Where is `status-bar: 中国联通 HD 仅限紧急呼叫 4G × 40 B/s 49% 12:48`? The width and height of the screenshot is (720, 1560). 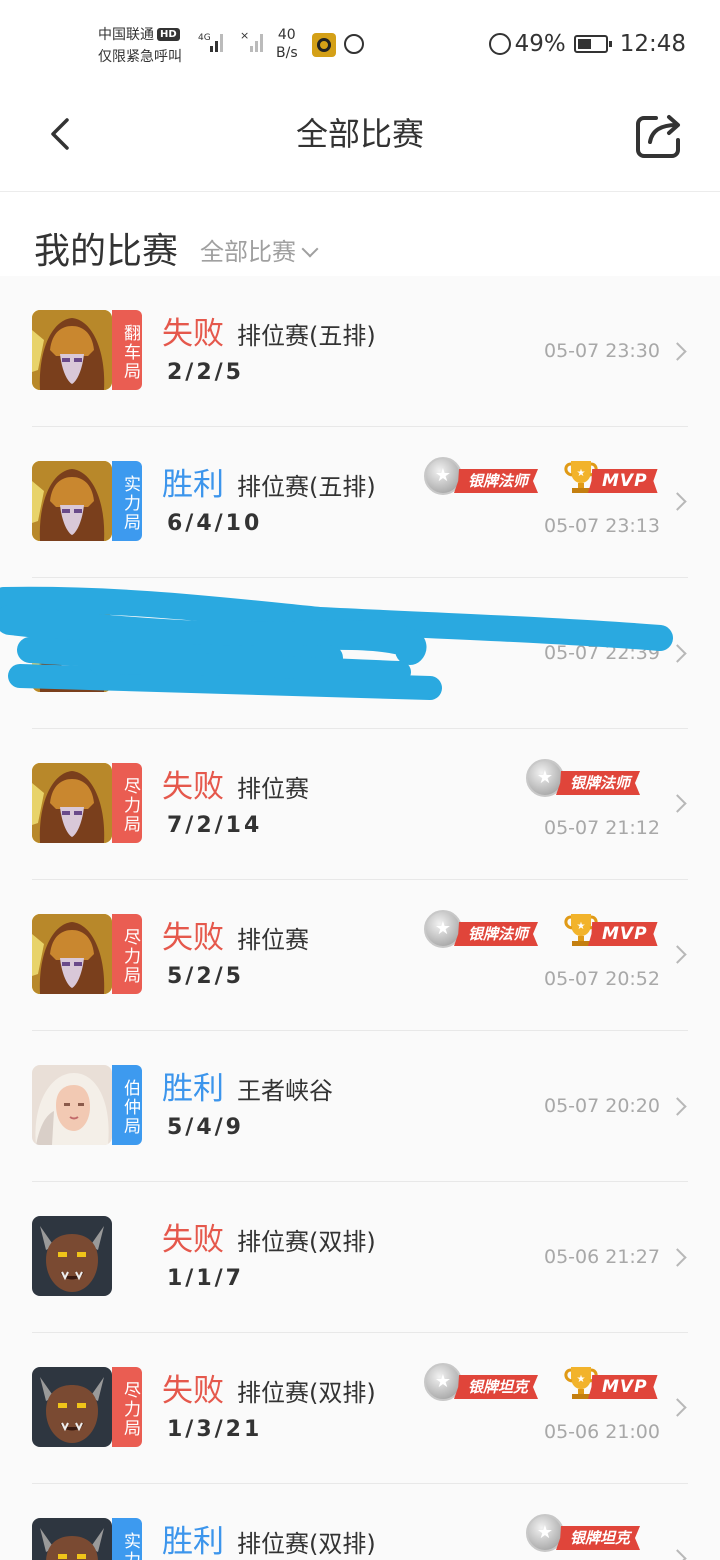 status-bar: 中国联通 HD 仅限紧急呼叫 4G × 40 B/s 49% 12:48 is located at coordinates (360, 45).